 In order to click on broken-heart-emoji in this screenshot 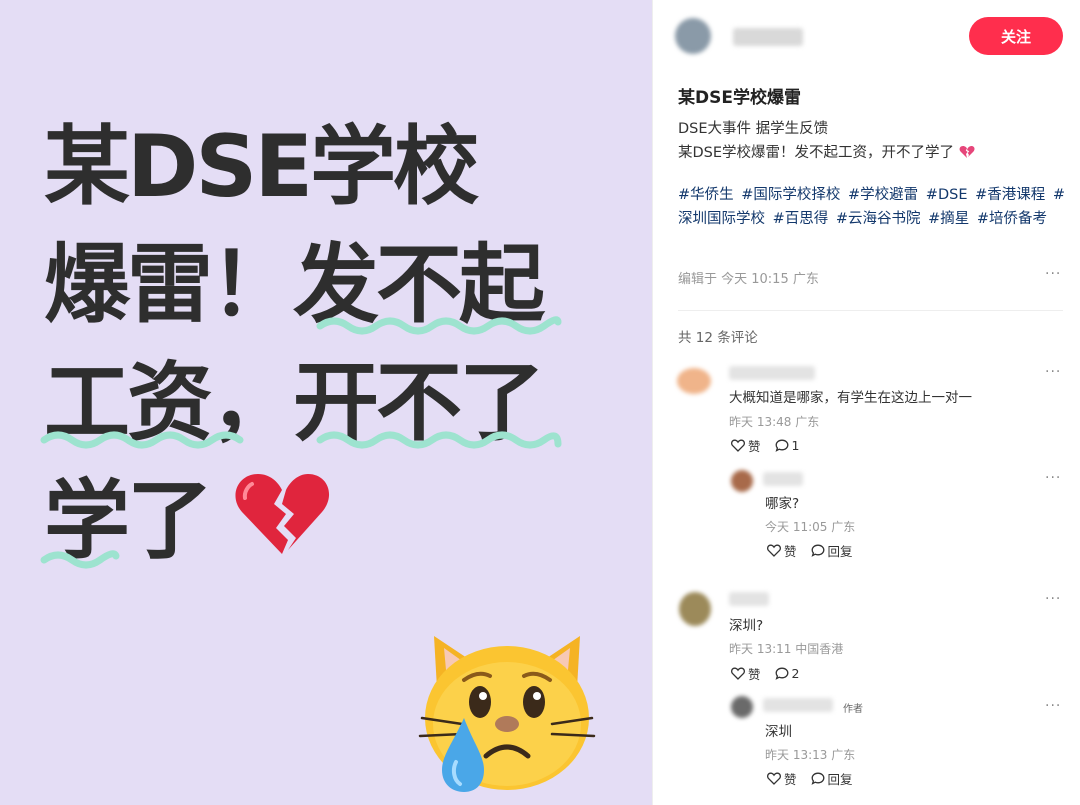, I will do `click(282, 514)`.